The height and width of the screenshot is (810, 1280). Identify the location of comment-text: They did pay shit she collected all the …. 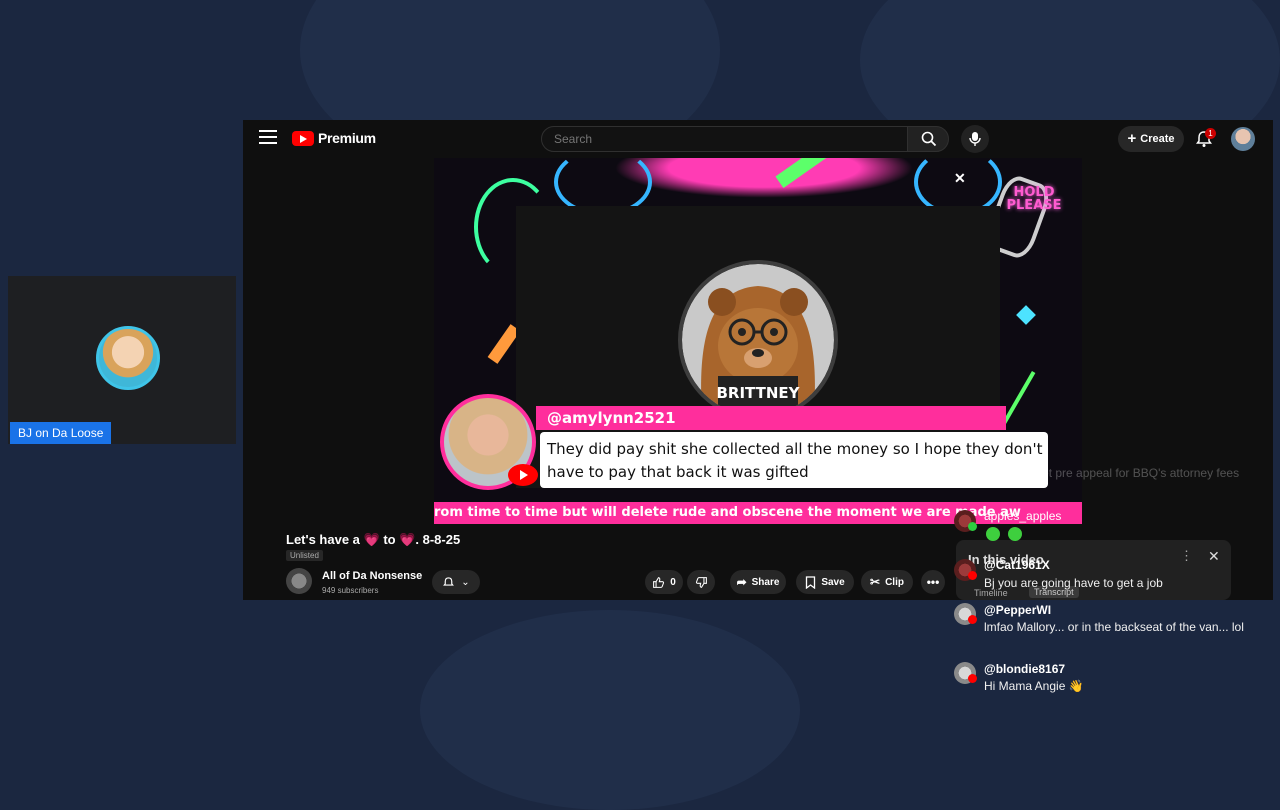
(795, 460).